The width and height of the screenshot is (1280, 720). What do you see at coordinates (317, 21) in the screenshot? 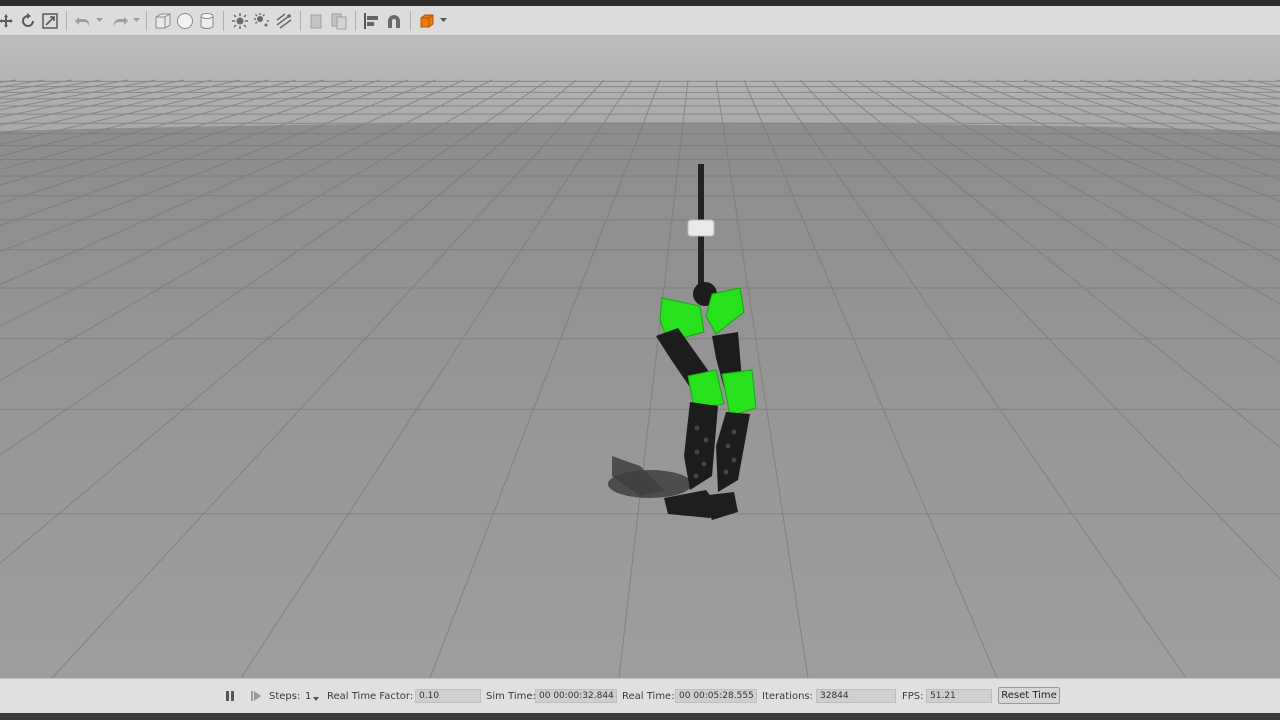
I see `copy-icon` at bounding box center [317, 21].